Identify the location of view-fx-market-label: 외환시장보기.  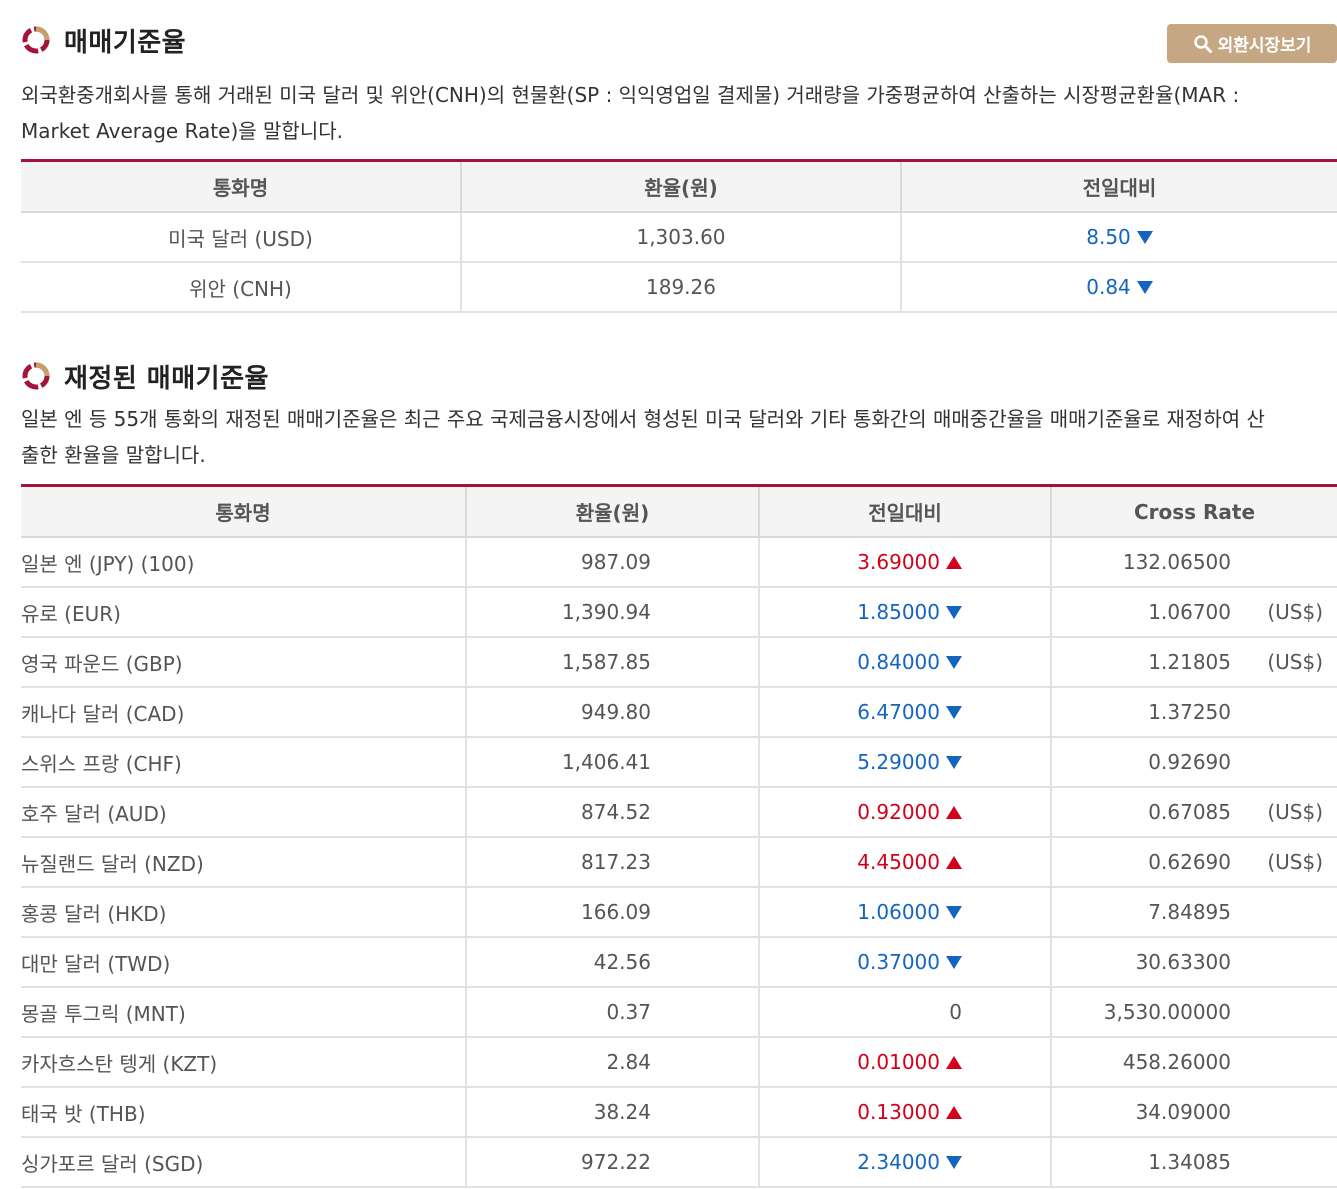
(1264, 46).